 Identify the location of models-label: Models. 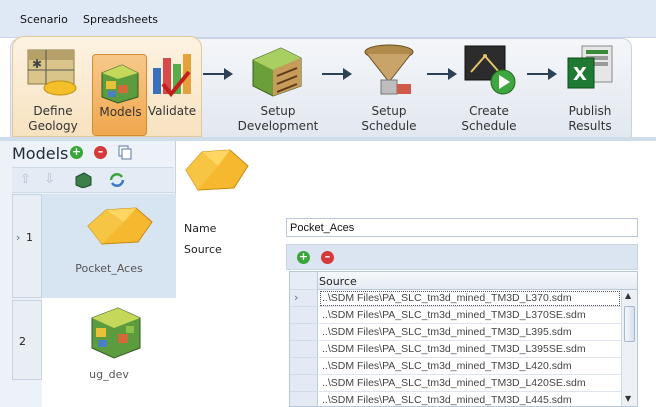
(120, 112).